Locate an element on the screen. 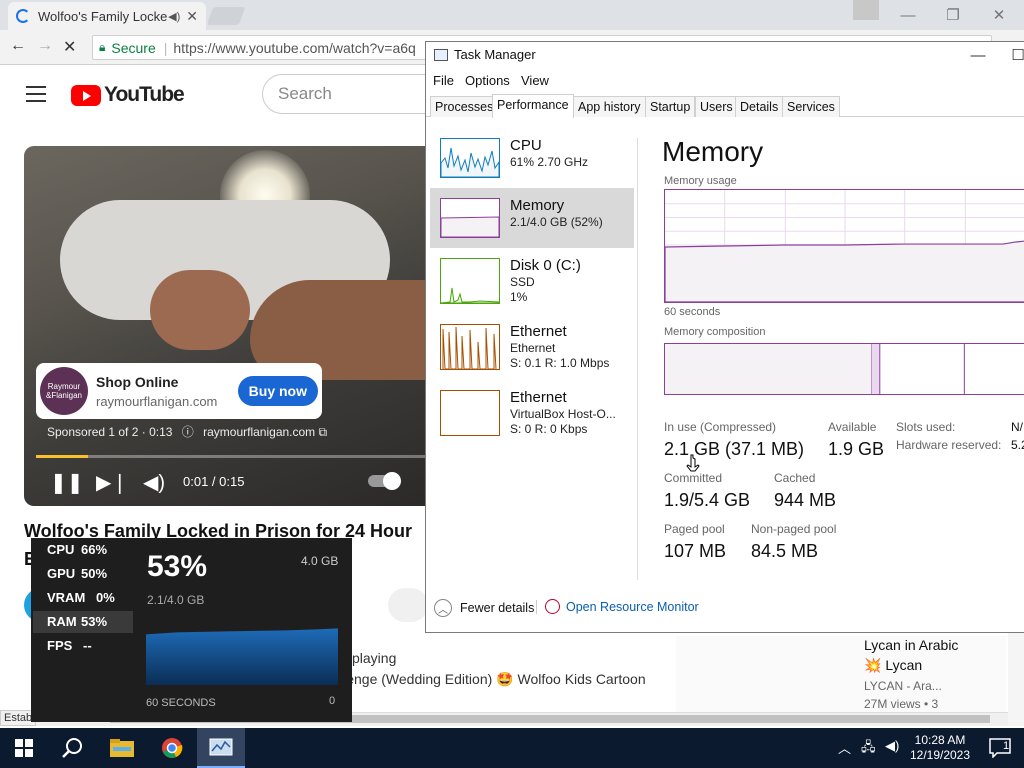 Image resolution: width=1024 pixels, height=768 pixels. buy-now-button: Buy now is located at coordinates (277, 391).